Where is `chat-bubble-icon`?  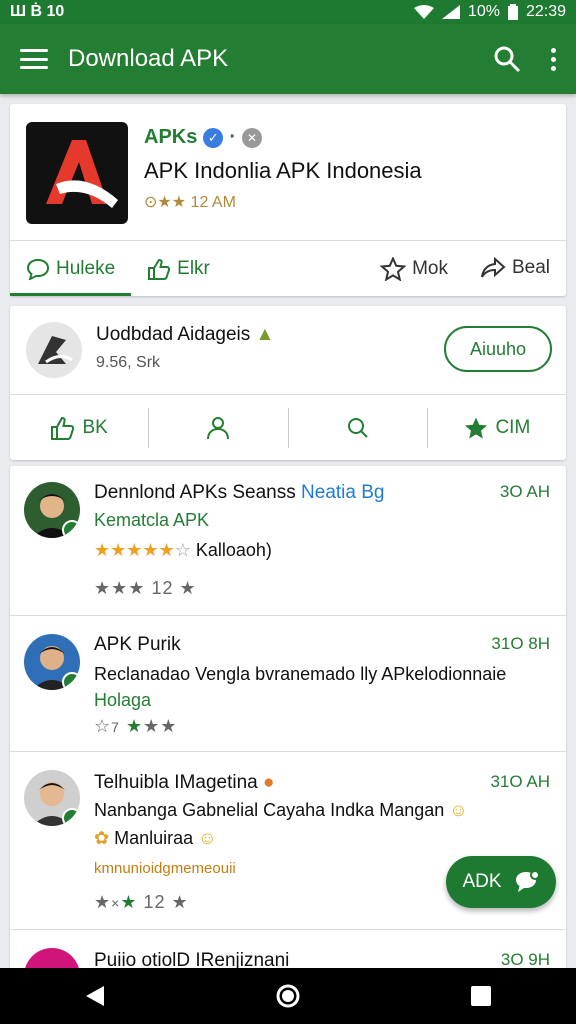 chat-bubble-icon is located at coordinates (527, 881).